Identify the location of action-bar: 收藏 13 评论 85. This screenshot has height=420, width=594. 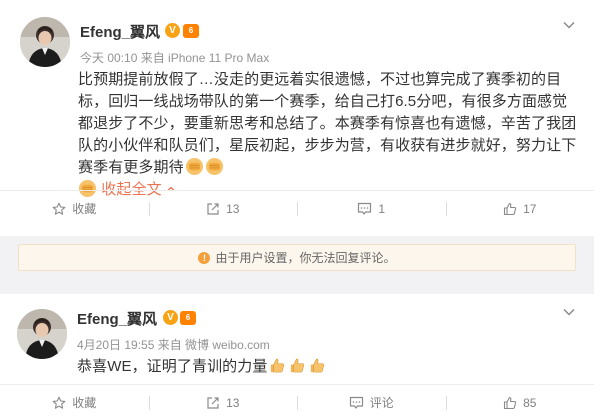
(297, 402).